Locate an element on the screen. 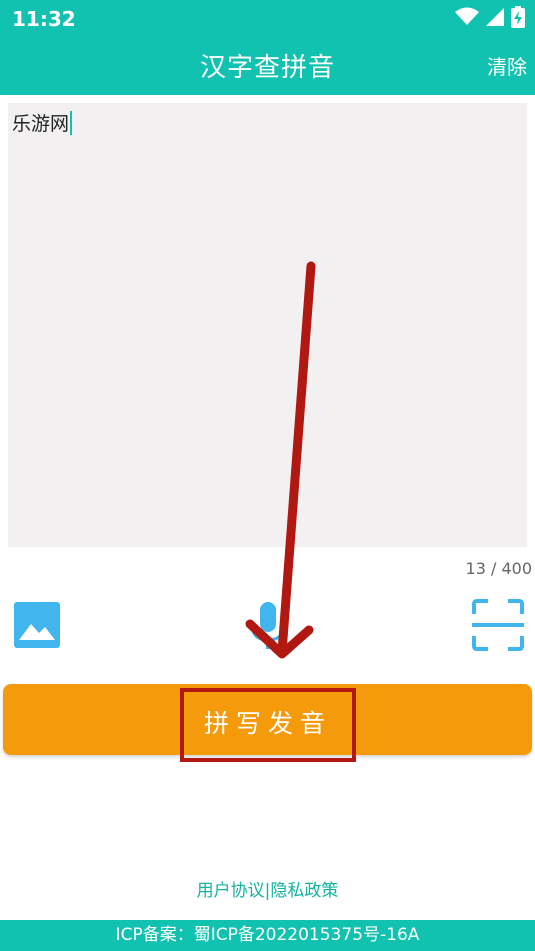  status-icons is located at coordinates (490, 17).